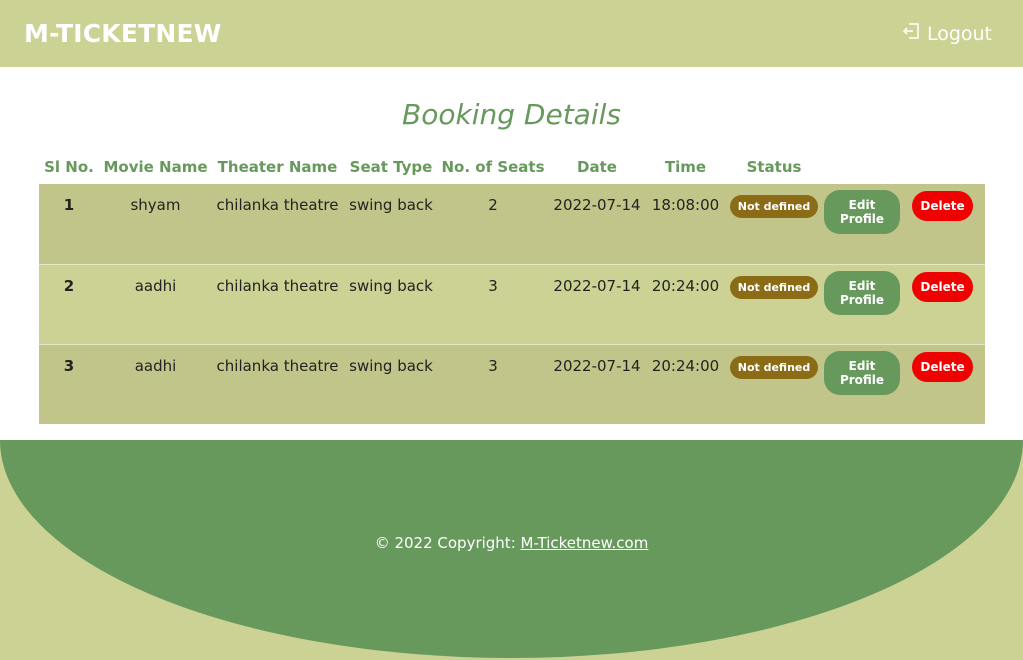 The image size is (1023, 660). What do you see at coordinates (493, 167) in the screenshot?
I see `header-no-of-seats: No. of Seats` at bounding box center [493, 167].